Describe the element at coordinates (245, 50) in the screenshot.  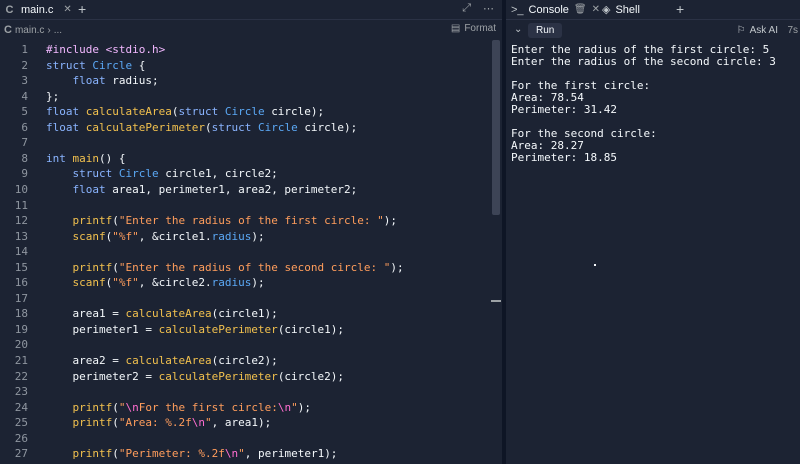
I see `code-line: 1 #include <stdio.h>` at that location.